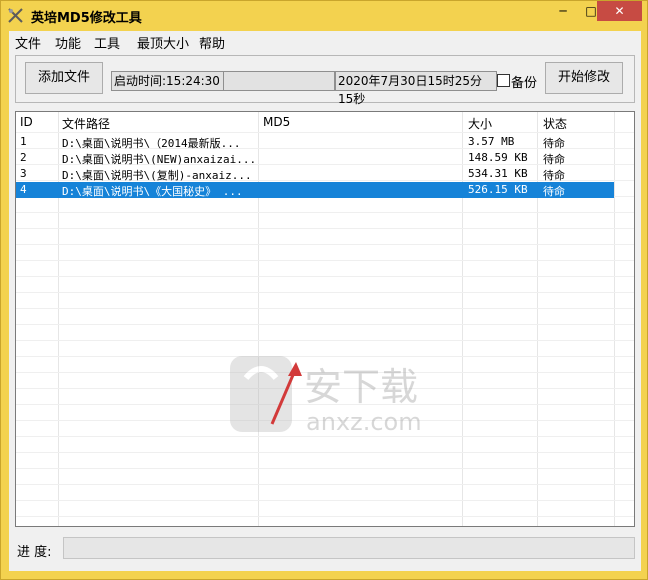 This screenshot has width=648, height=580. Describe the element at coordinates (86, 18) in the screenshot. I see `window-title: 英培MD5修改工具` at that location.